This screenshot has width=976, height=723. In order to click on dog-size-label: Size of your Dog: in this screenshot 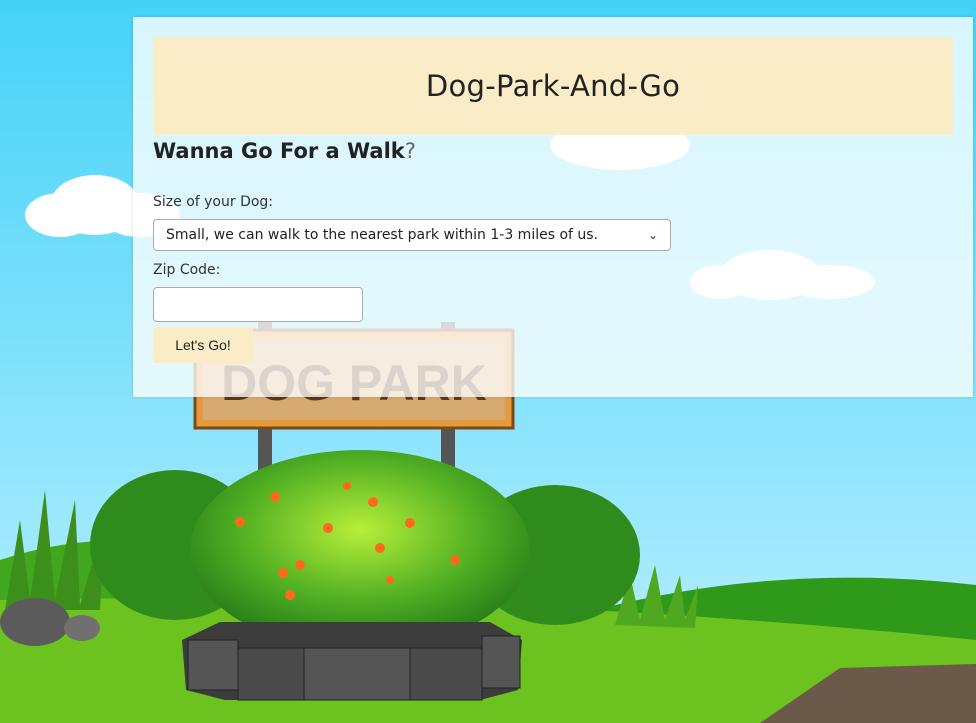, I will do `click(213, 202)`.